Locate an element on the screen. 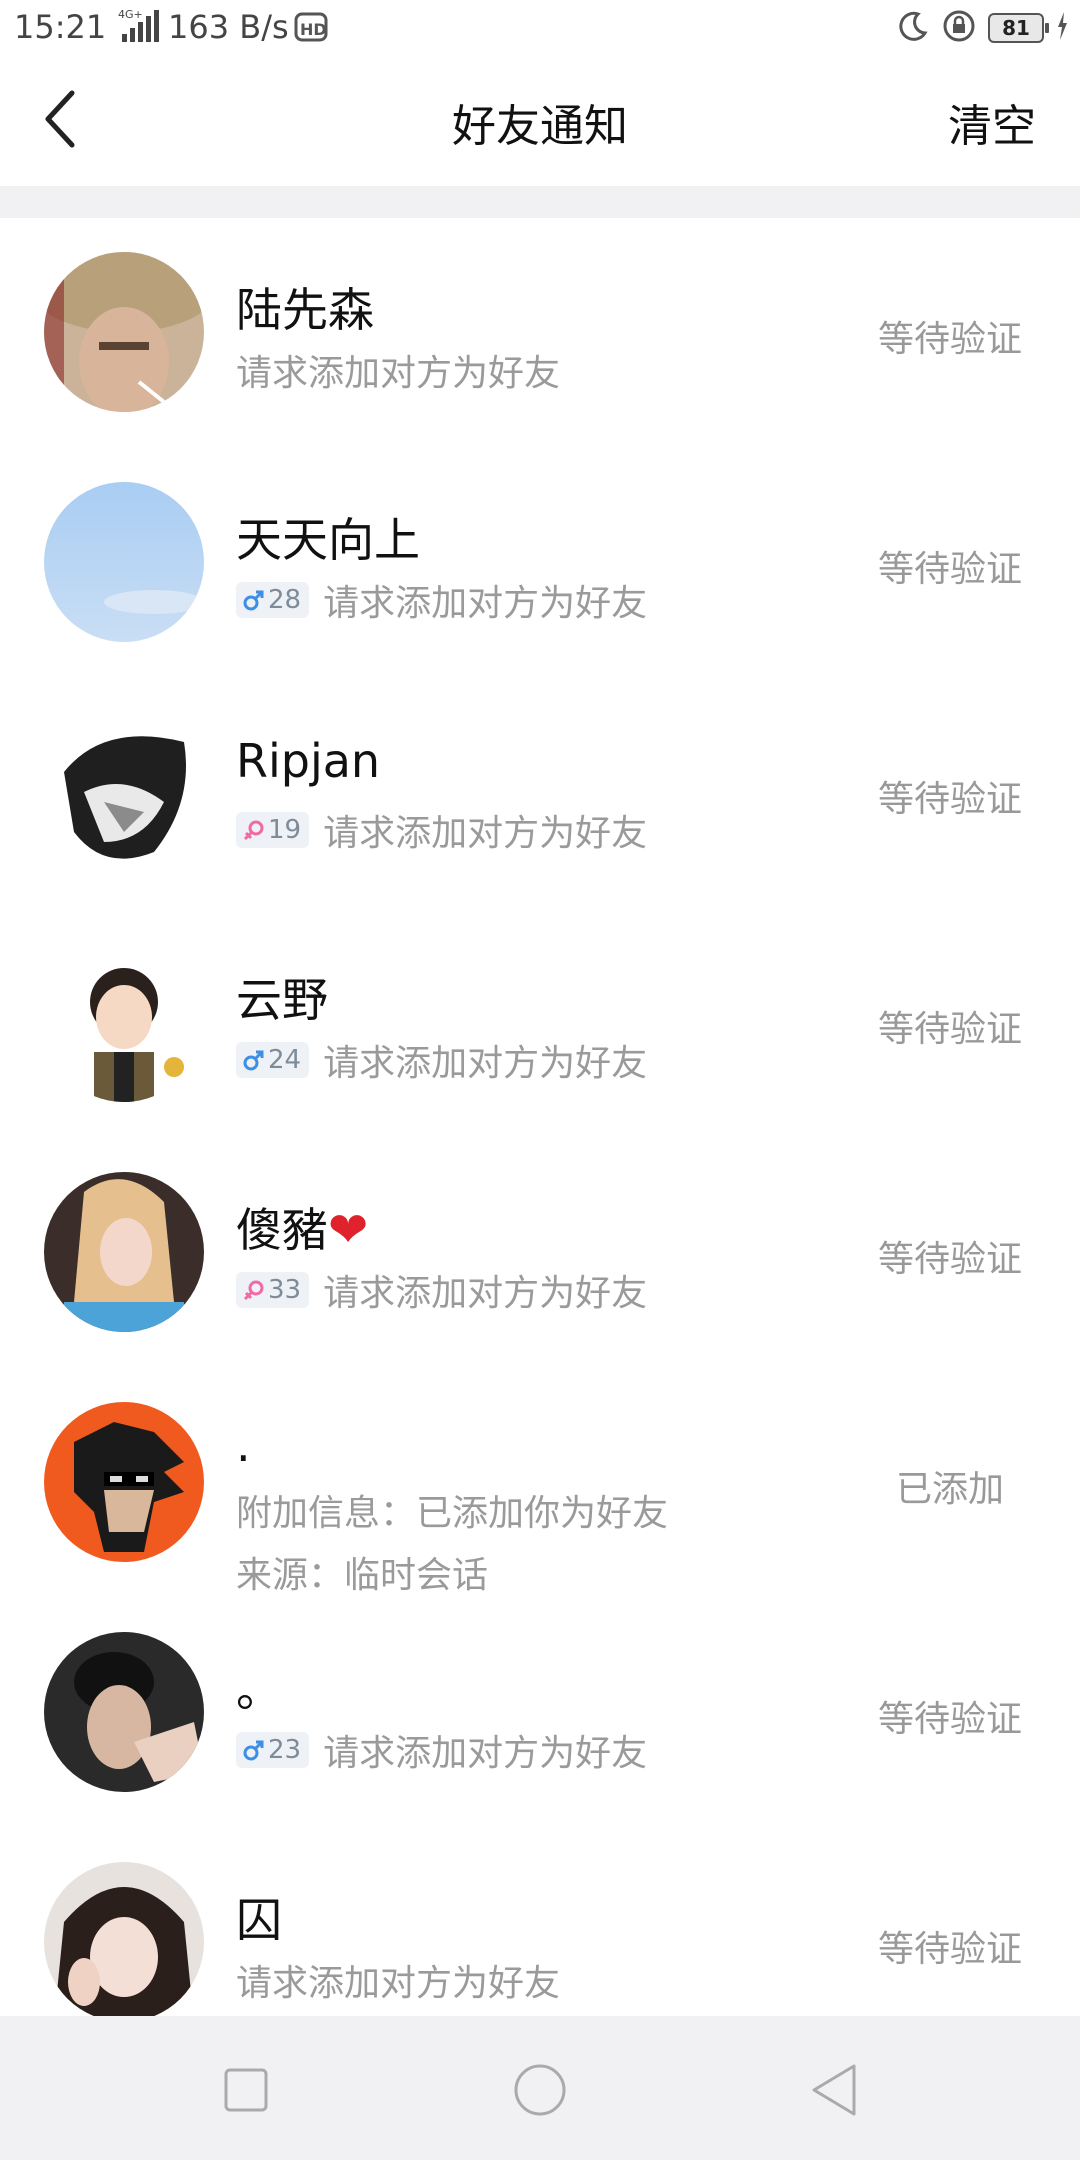 This screenshot has width=1080, height=2160. nav-header: 好友通知 清空 is located at coordinates (540, 120).